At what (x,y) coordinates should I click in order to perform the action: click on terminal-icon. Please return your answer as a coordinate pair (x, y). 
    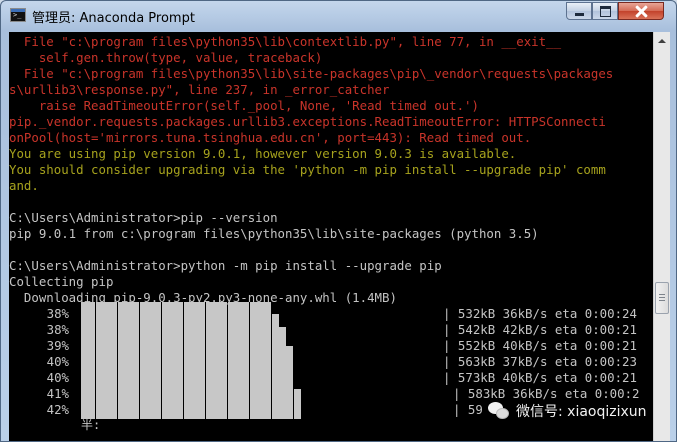
    Looking at the image, I should click on (18, 15).